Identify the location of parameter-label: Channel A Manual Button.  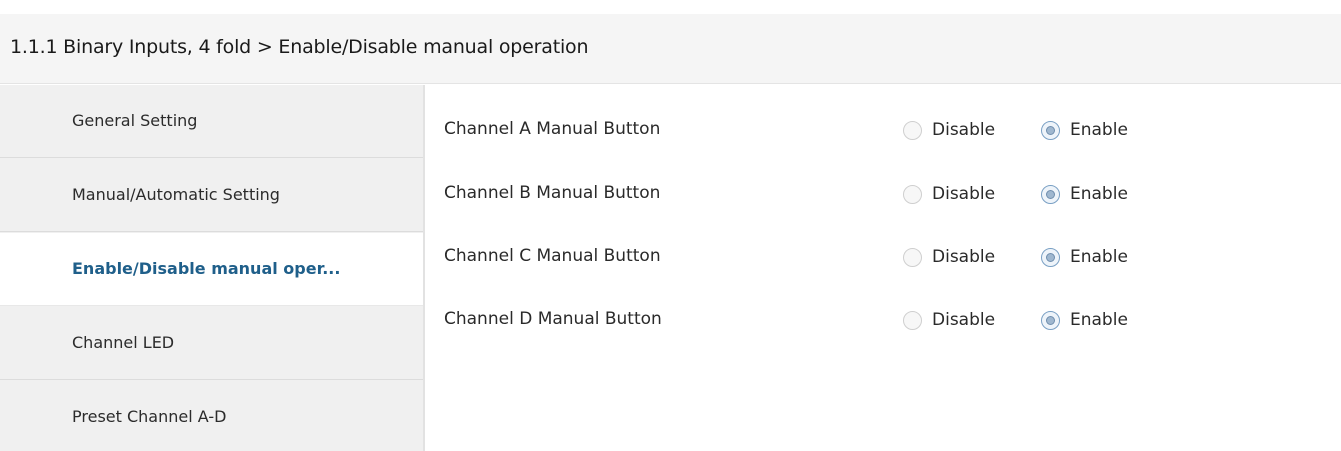
(552, 129).